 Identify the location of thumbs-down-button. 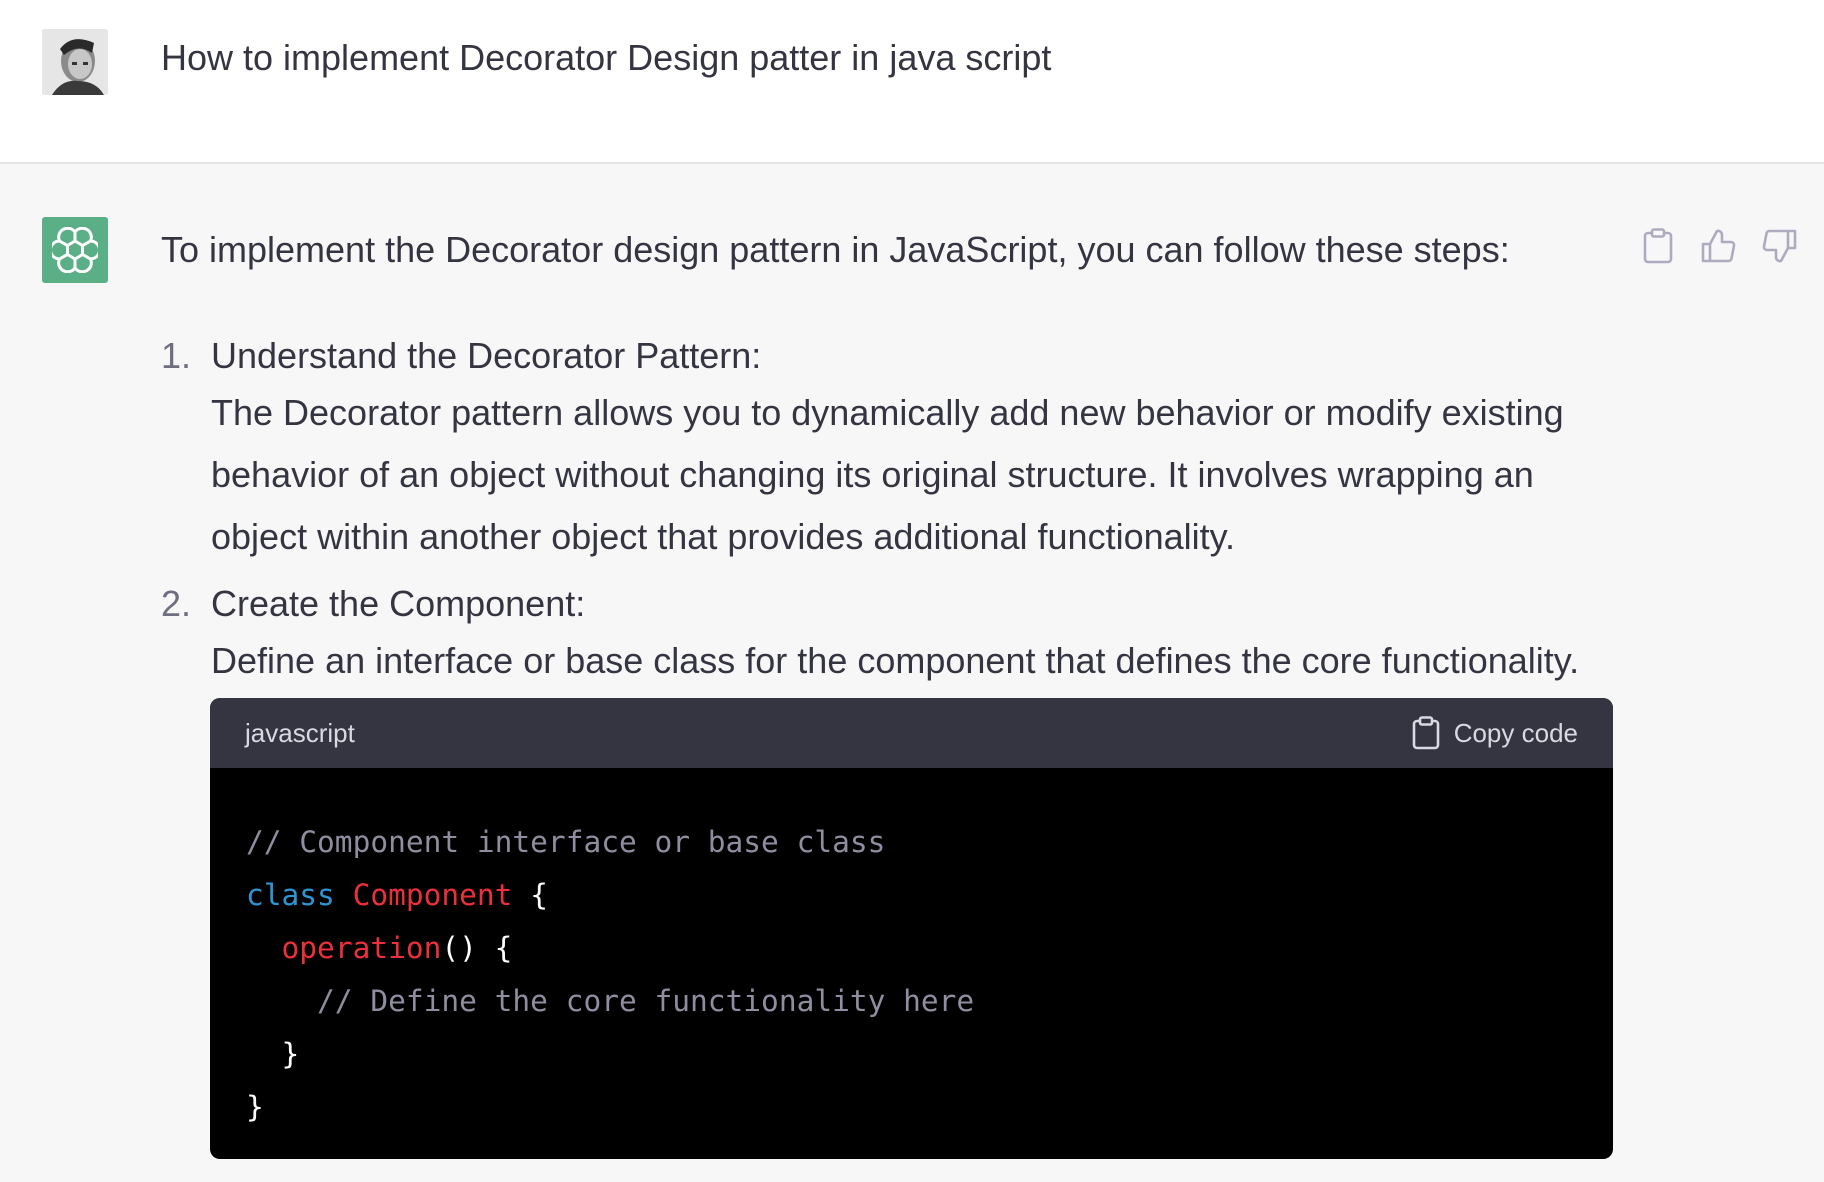
(1780, 246).